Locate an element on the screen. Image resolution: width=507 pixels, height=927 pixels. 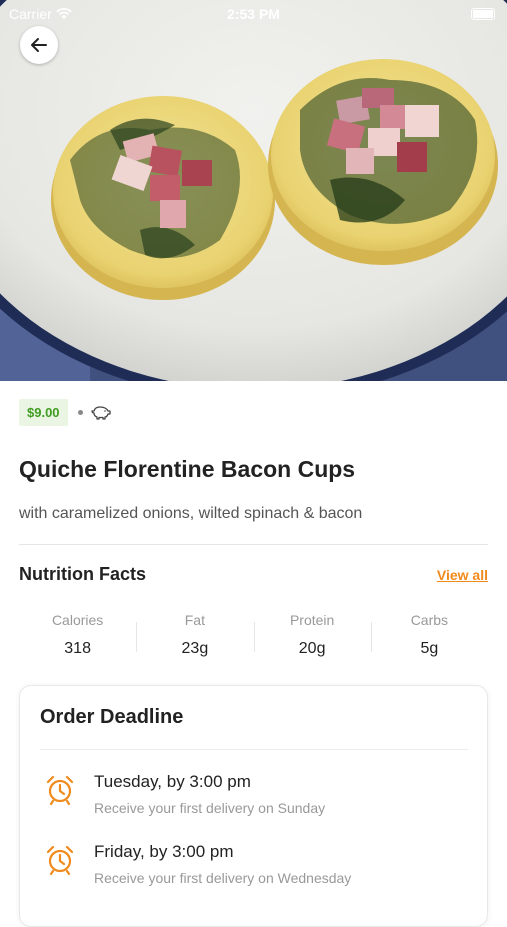
deadline-sub: Receive your first delivery on Sunday is located at coordinates (210, 808).